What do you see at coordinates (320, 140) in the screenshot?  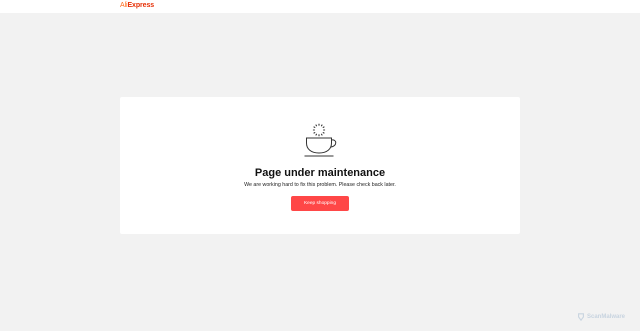 I see `coffee-cup-icon` at bounding box center [320, 140].